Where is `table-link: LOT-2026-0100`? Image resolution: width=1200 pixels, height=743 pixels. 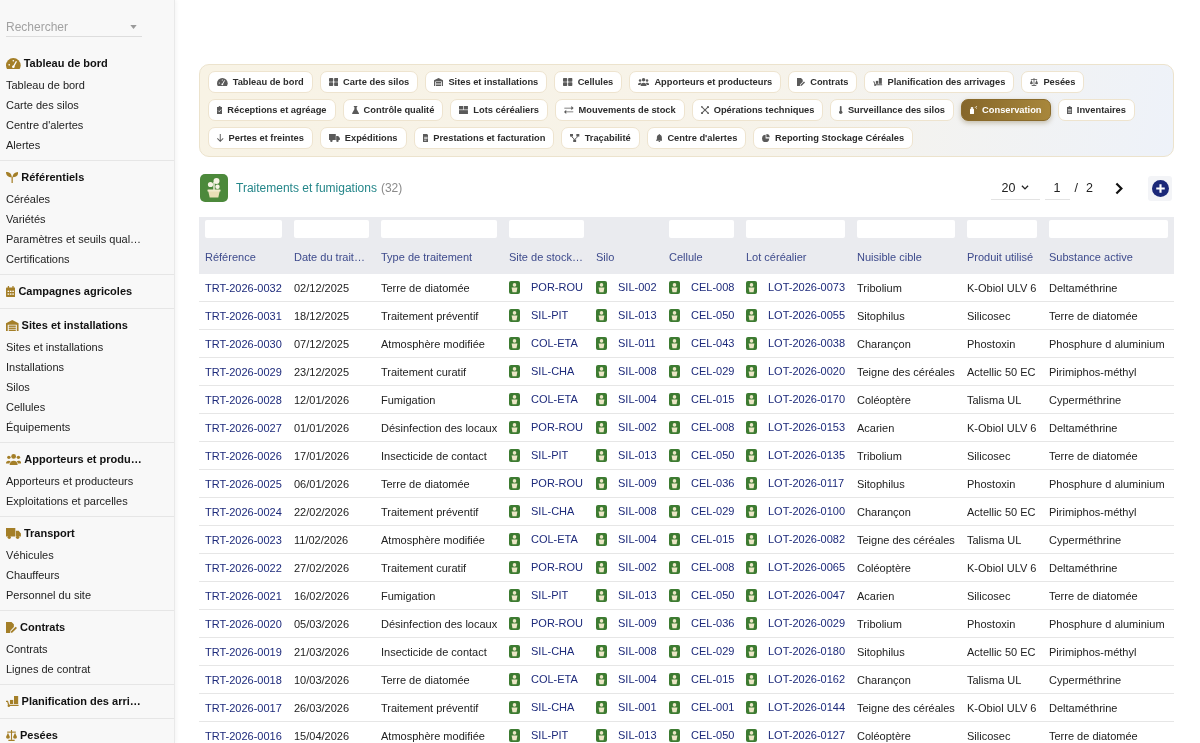
table-link: LOT-2026-0100 is located at coordinates (807, 510).